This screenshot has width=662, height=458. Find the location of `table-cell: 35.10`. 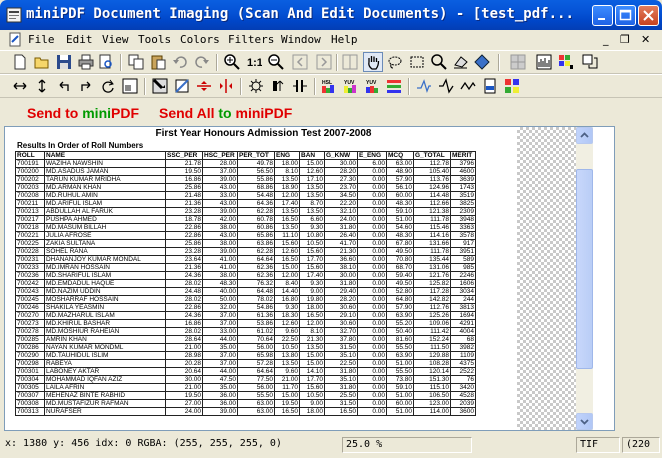

table-cell: 35.10 is located at coordinates (341, 355).